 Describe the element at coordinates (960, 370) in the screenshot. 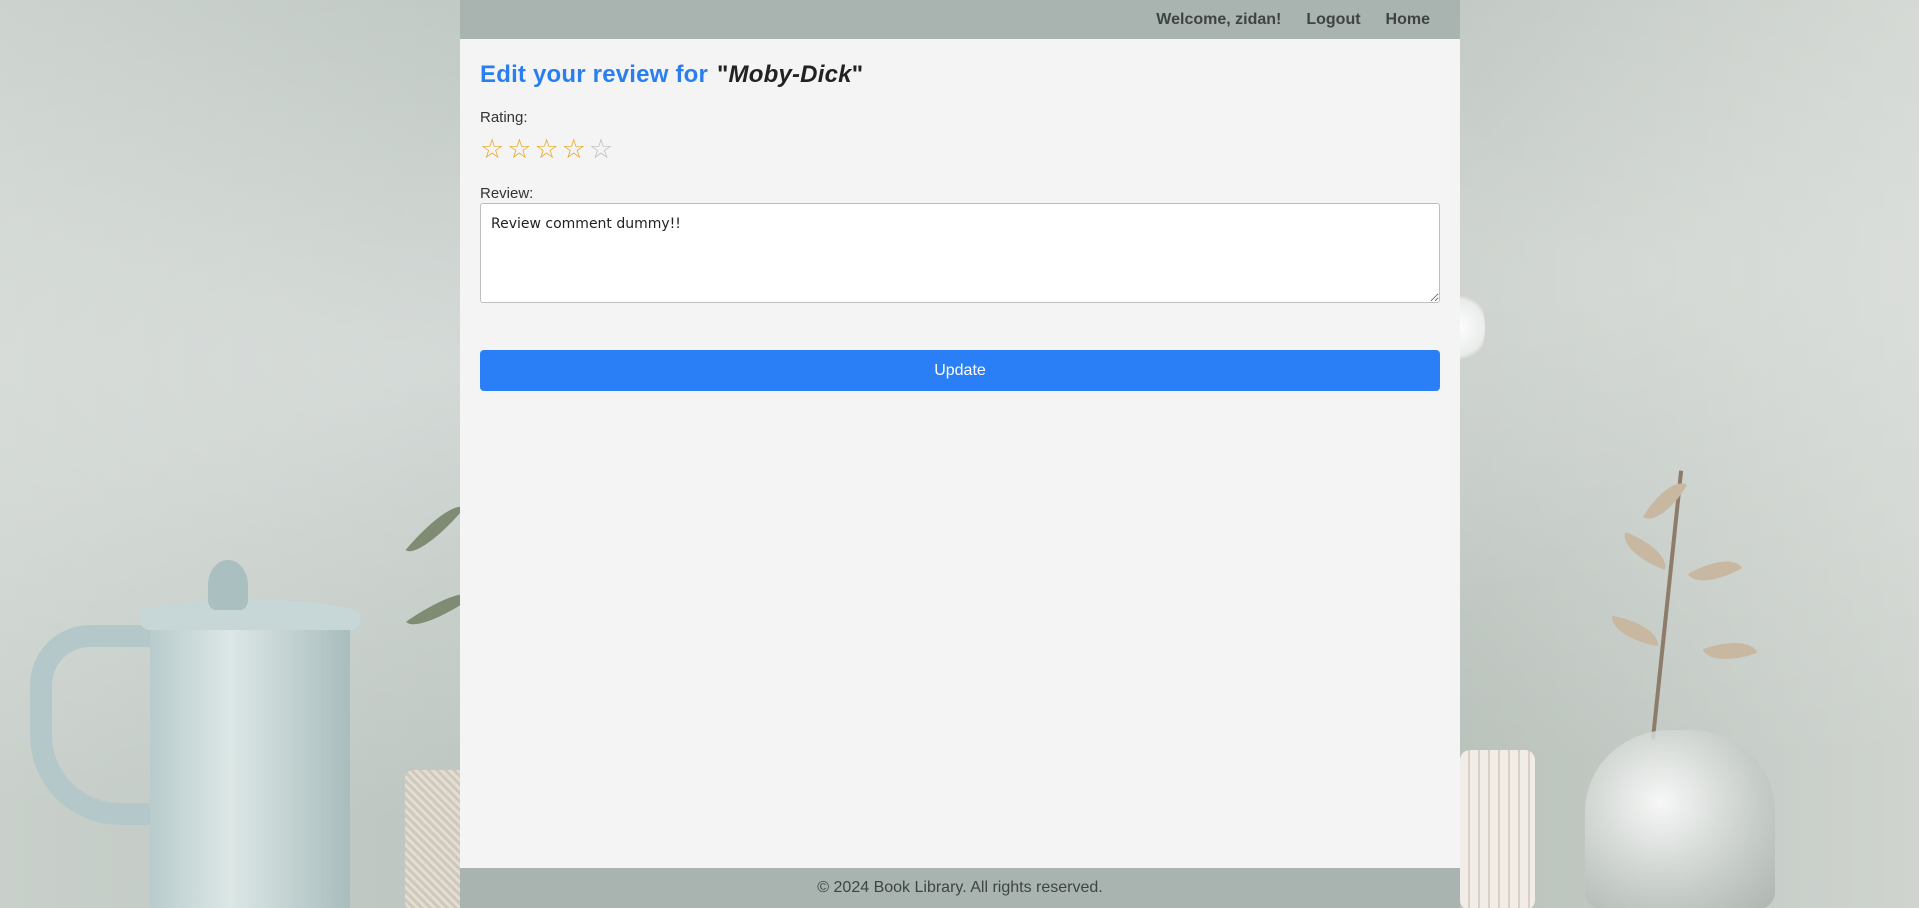

I see `update-button: Update` at that location.